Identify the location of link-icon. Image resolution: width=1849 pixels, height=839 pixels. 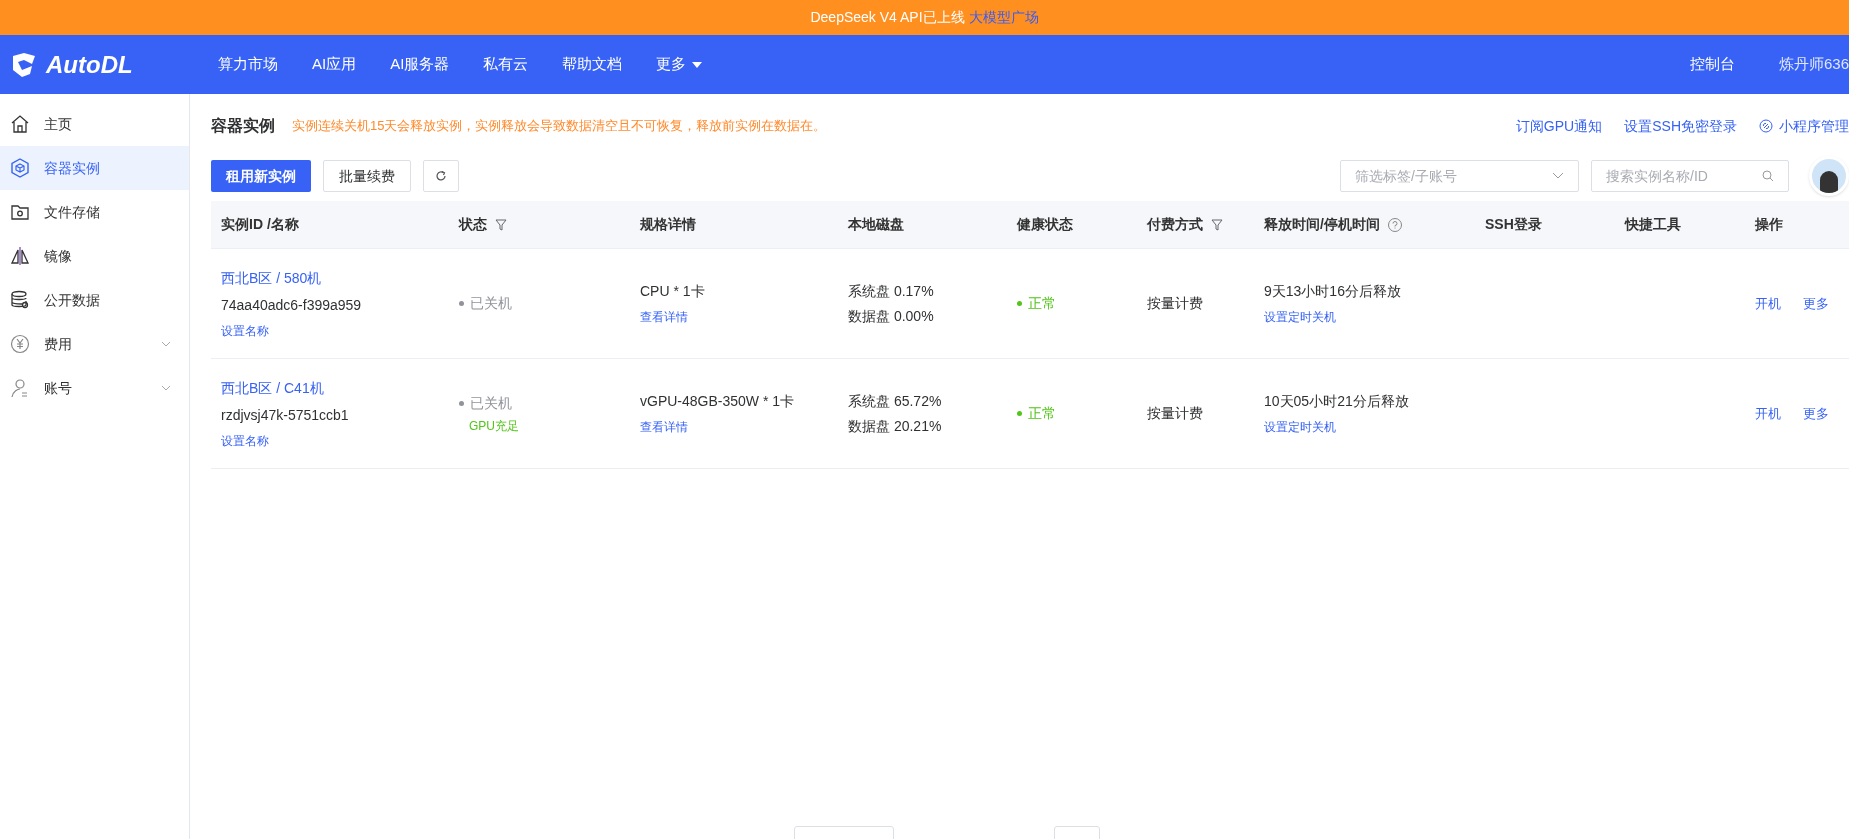
(1766, 126).